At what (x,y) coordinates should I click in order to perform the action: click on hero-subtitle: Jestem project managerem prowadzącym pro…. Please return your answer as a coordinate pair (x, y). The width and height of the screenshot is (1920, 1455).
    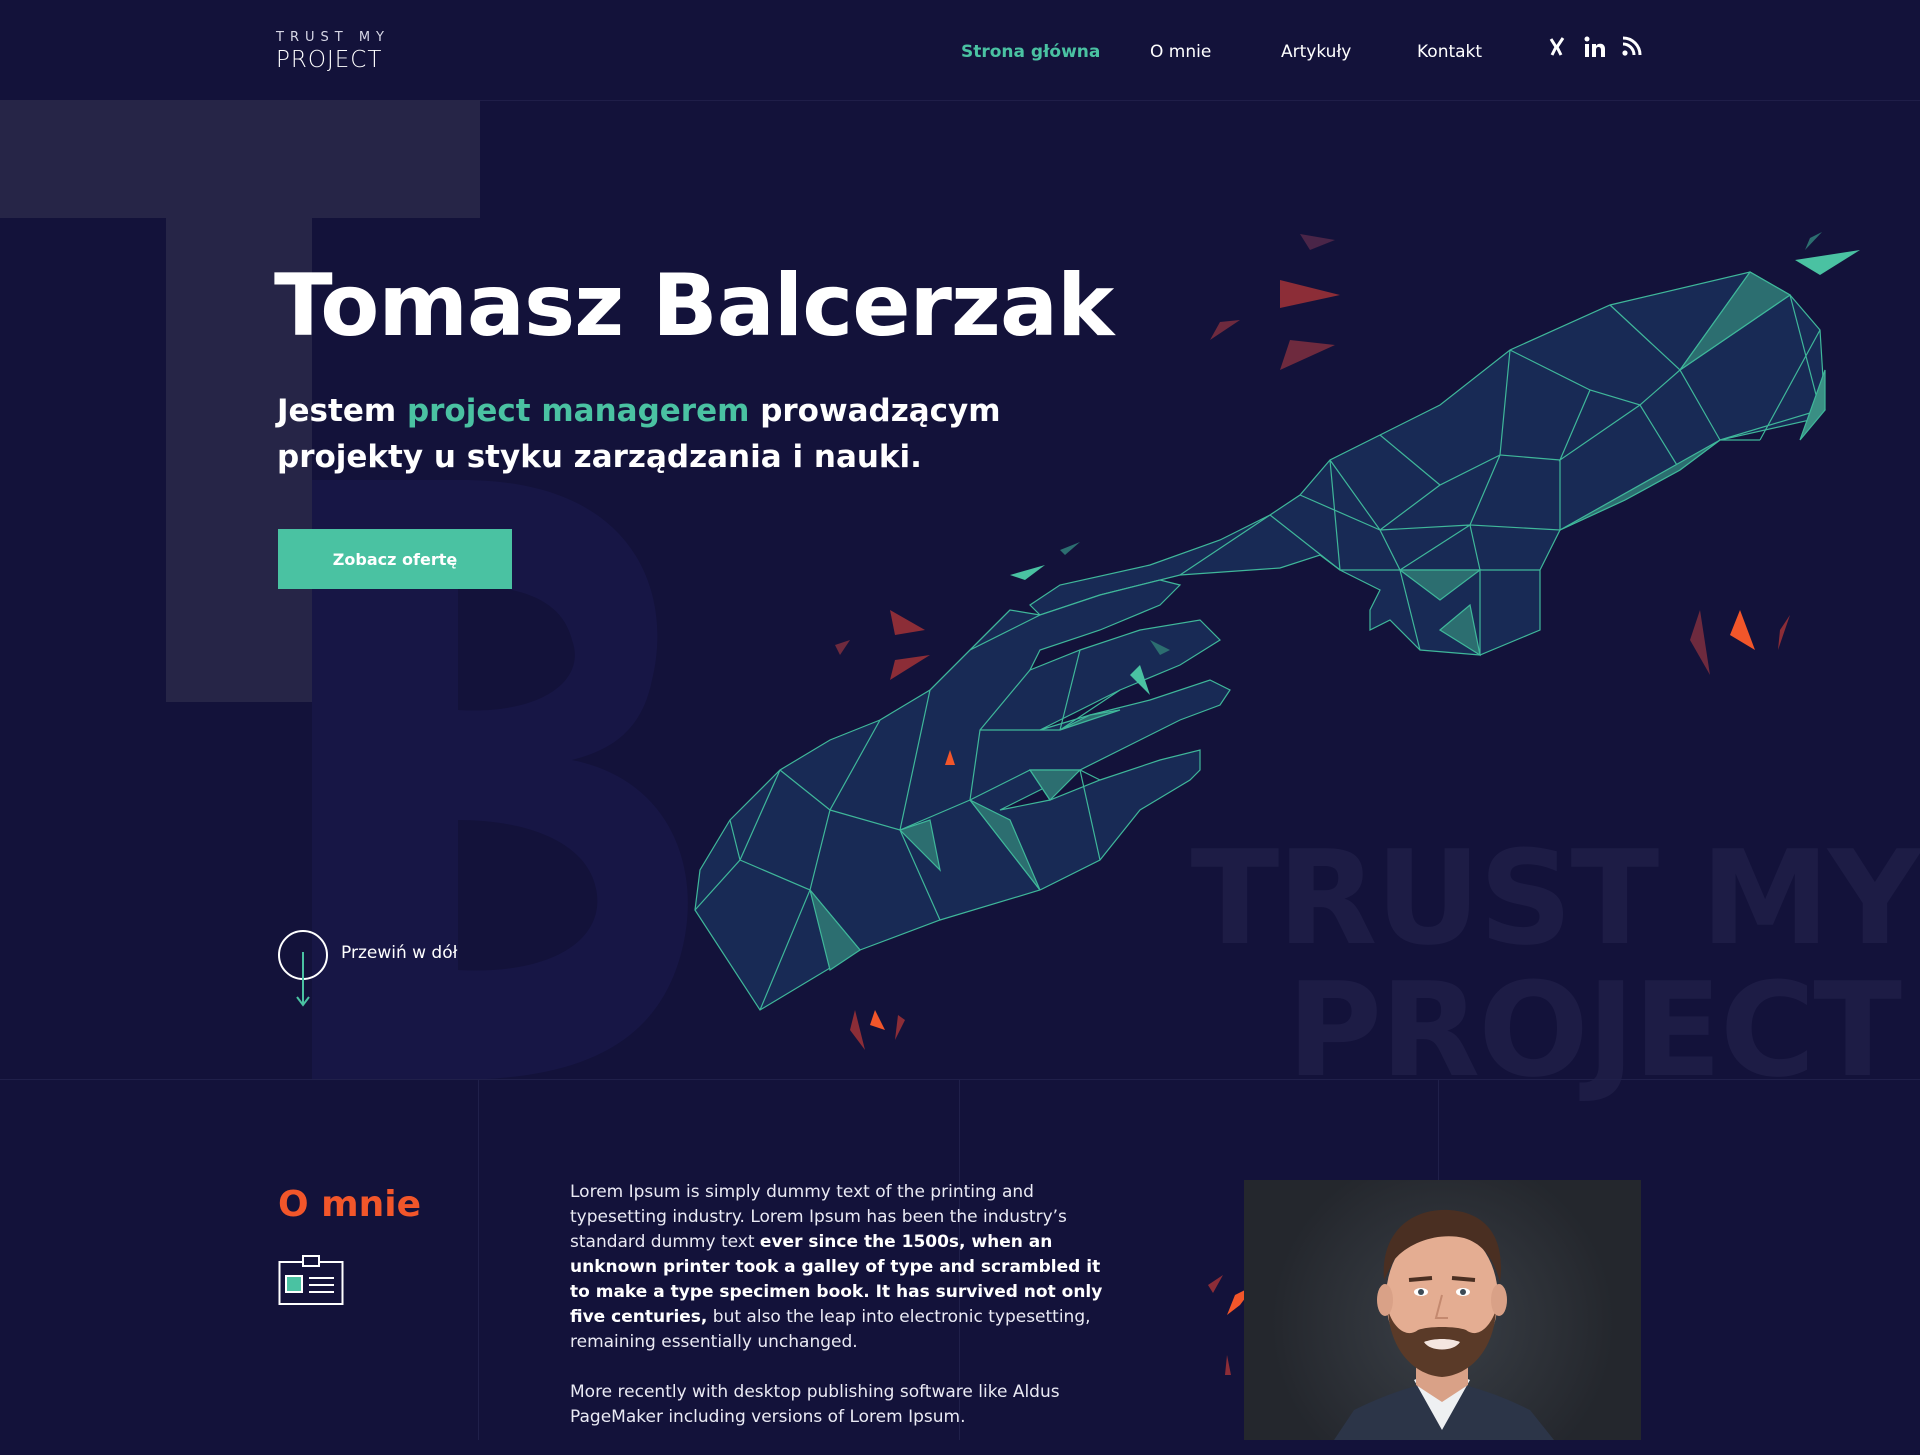
    Looking at the image, I should click on (657, 434).